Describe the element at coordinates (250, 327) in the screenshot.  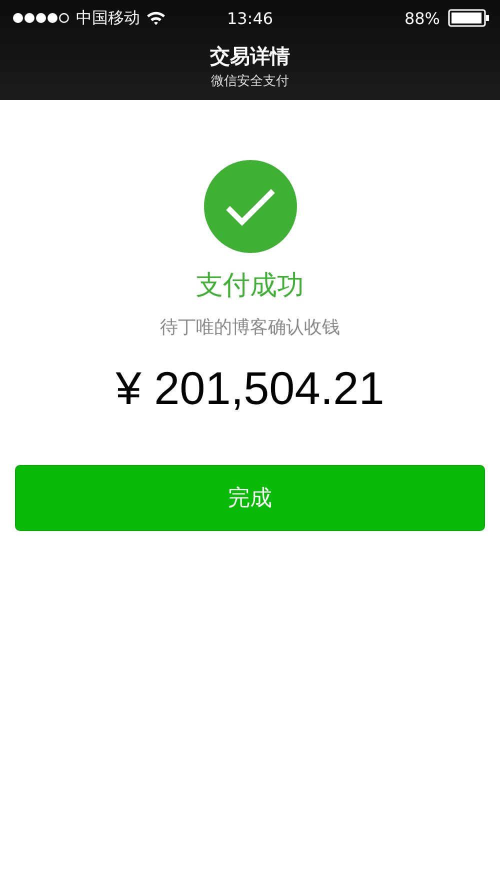
I see `result-message: 待丁唯的博客确认收钱` at that location.